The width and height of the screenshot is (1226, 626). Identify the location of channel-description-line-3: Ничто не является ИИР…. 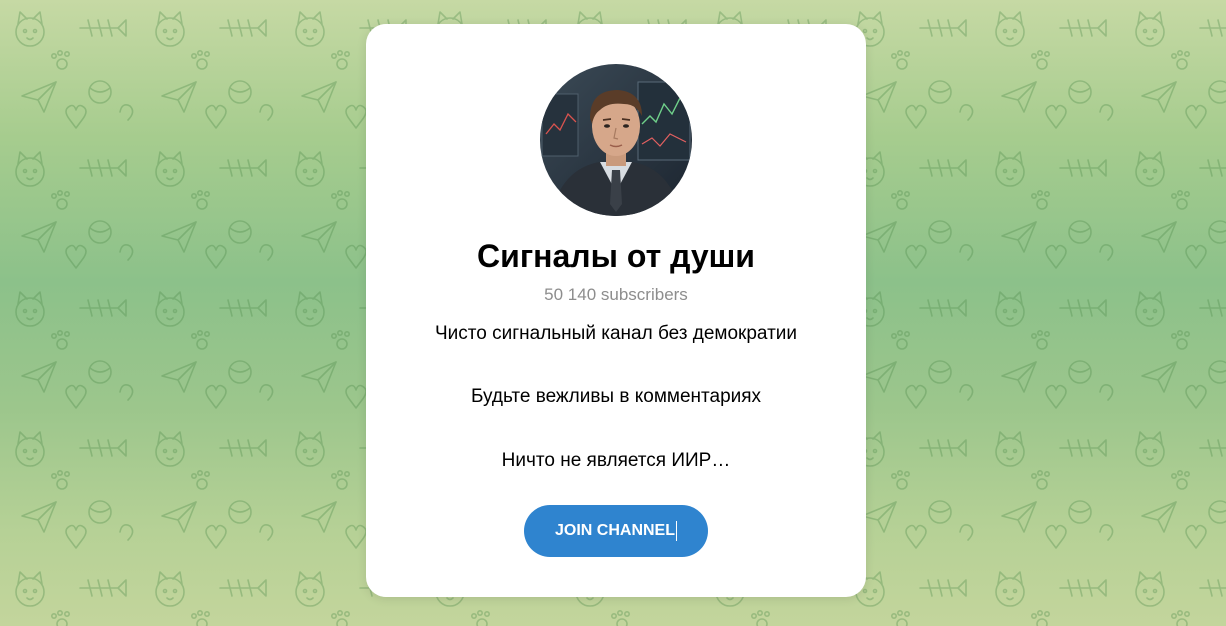
(616, 460).